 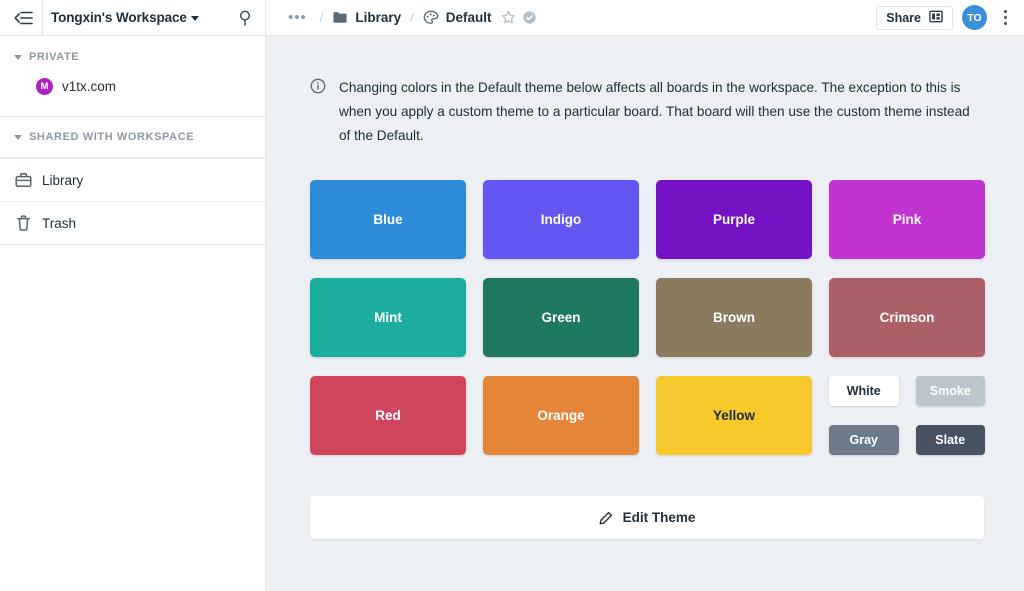 I want to click on pin-icon, so click(x=245, y=18).